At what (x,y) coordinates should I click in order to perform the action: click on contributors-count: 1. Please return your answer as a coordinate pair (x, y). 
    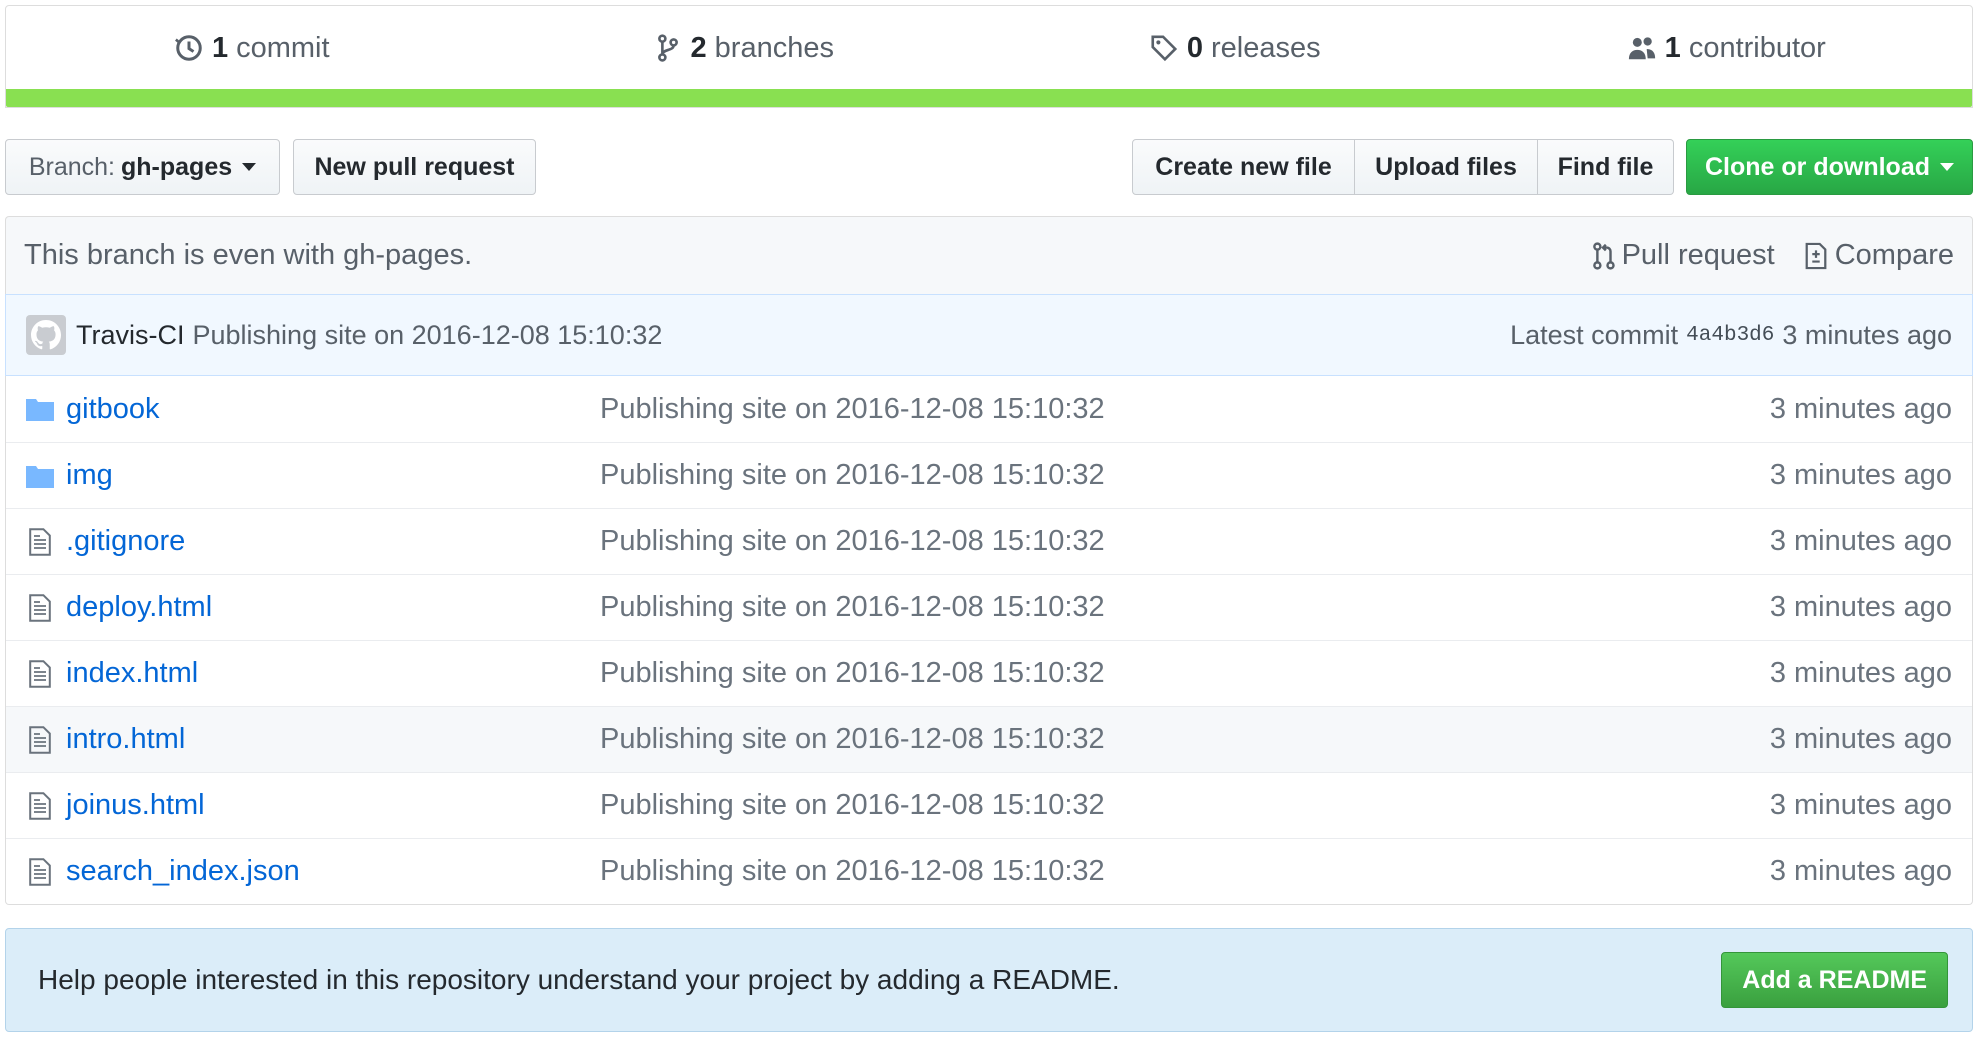
    Looking at the image, I should click on (1672, 47).